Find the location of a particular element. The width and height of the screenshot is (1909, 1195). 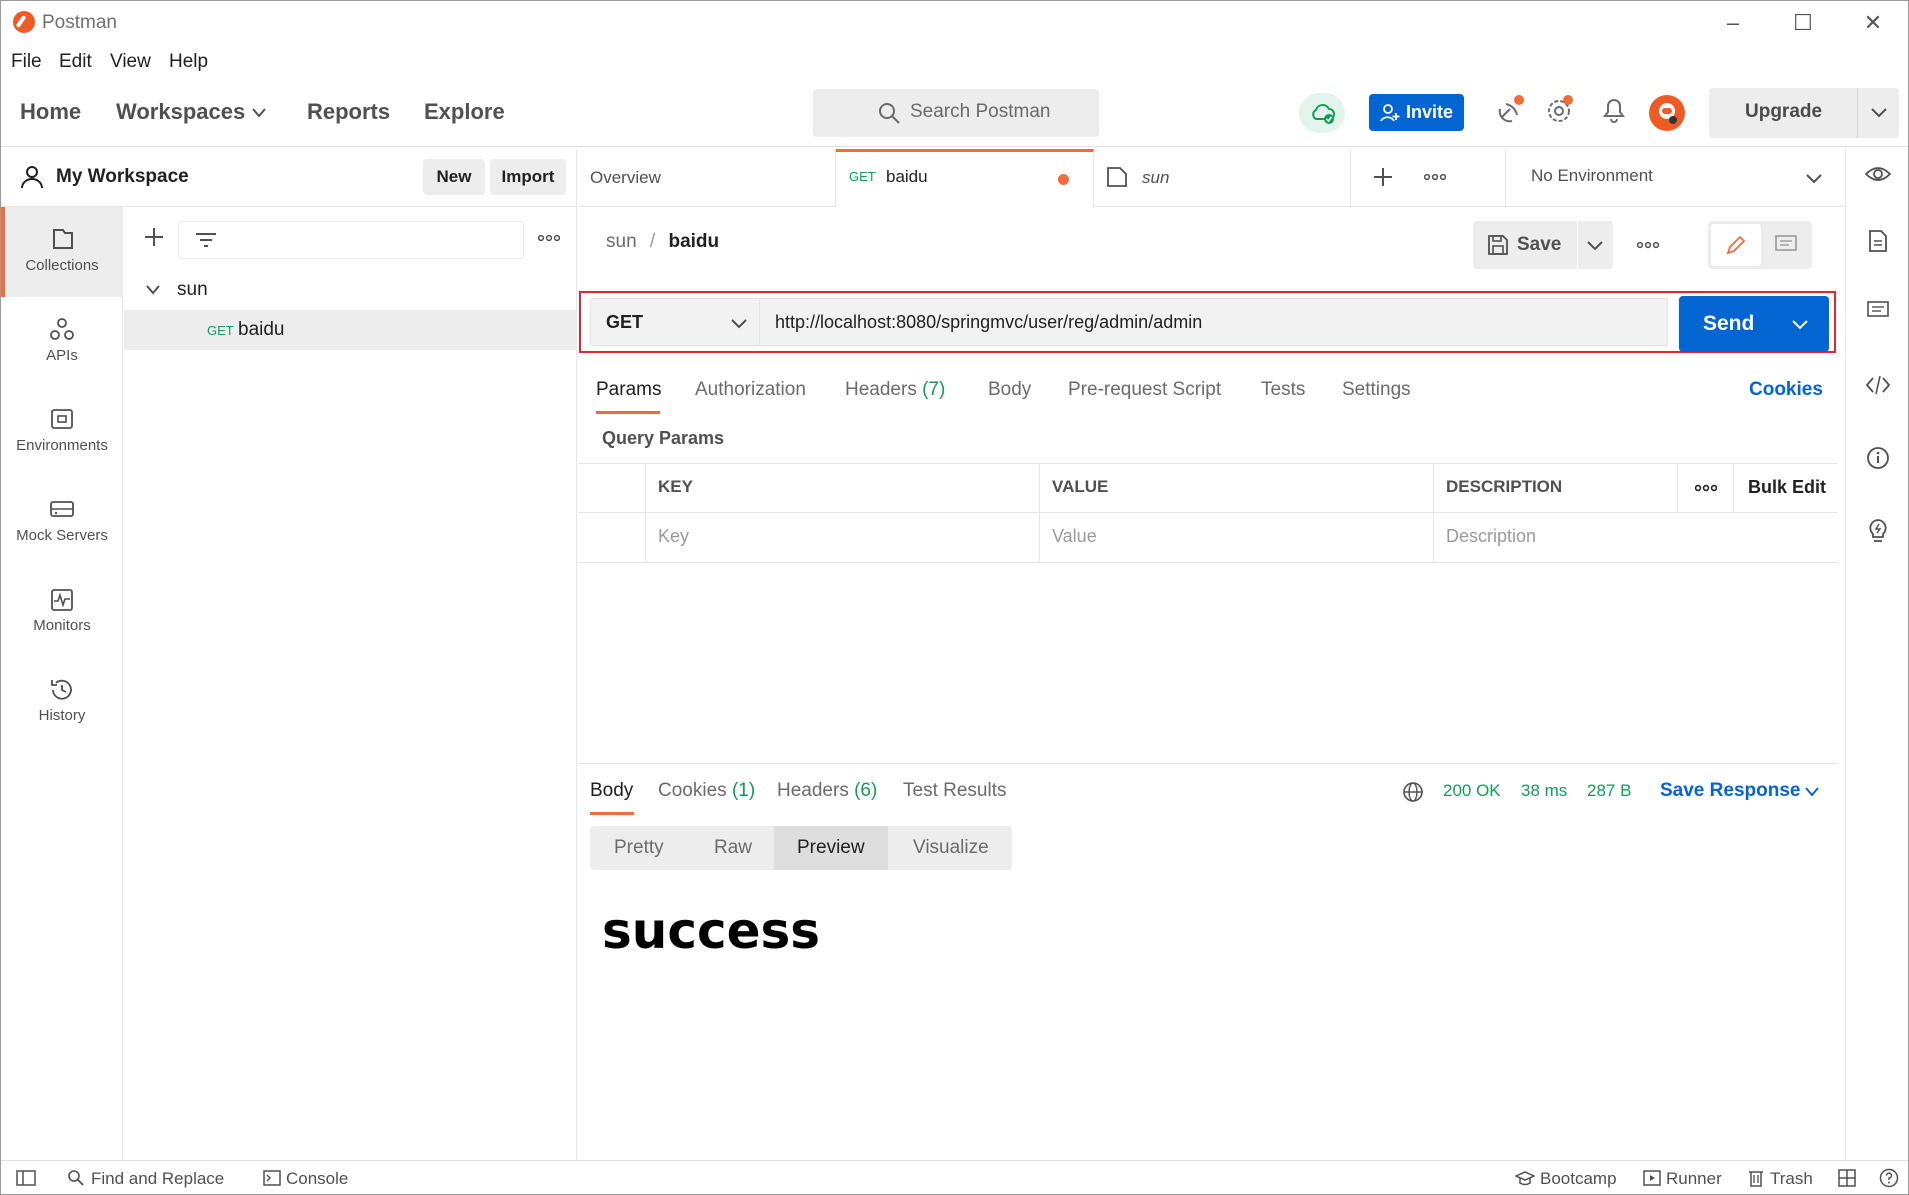

tab-tests: Tests is located at coordinates (1283, 390).